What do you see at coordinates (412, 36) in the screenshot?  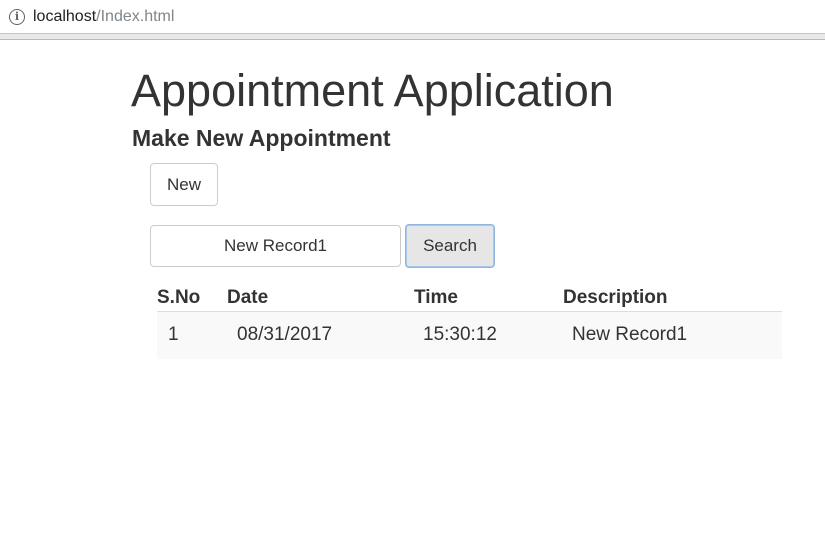 I see `toolbar-divider` at bounding box center [412, 36].